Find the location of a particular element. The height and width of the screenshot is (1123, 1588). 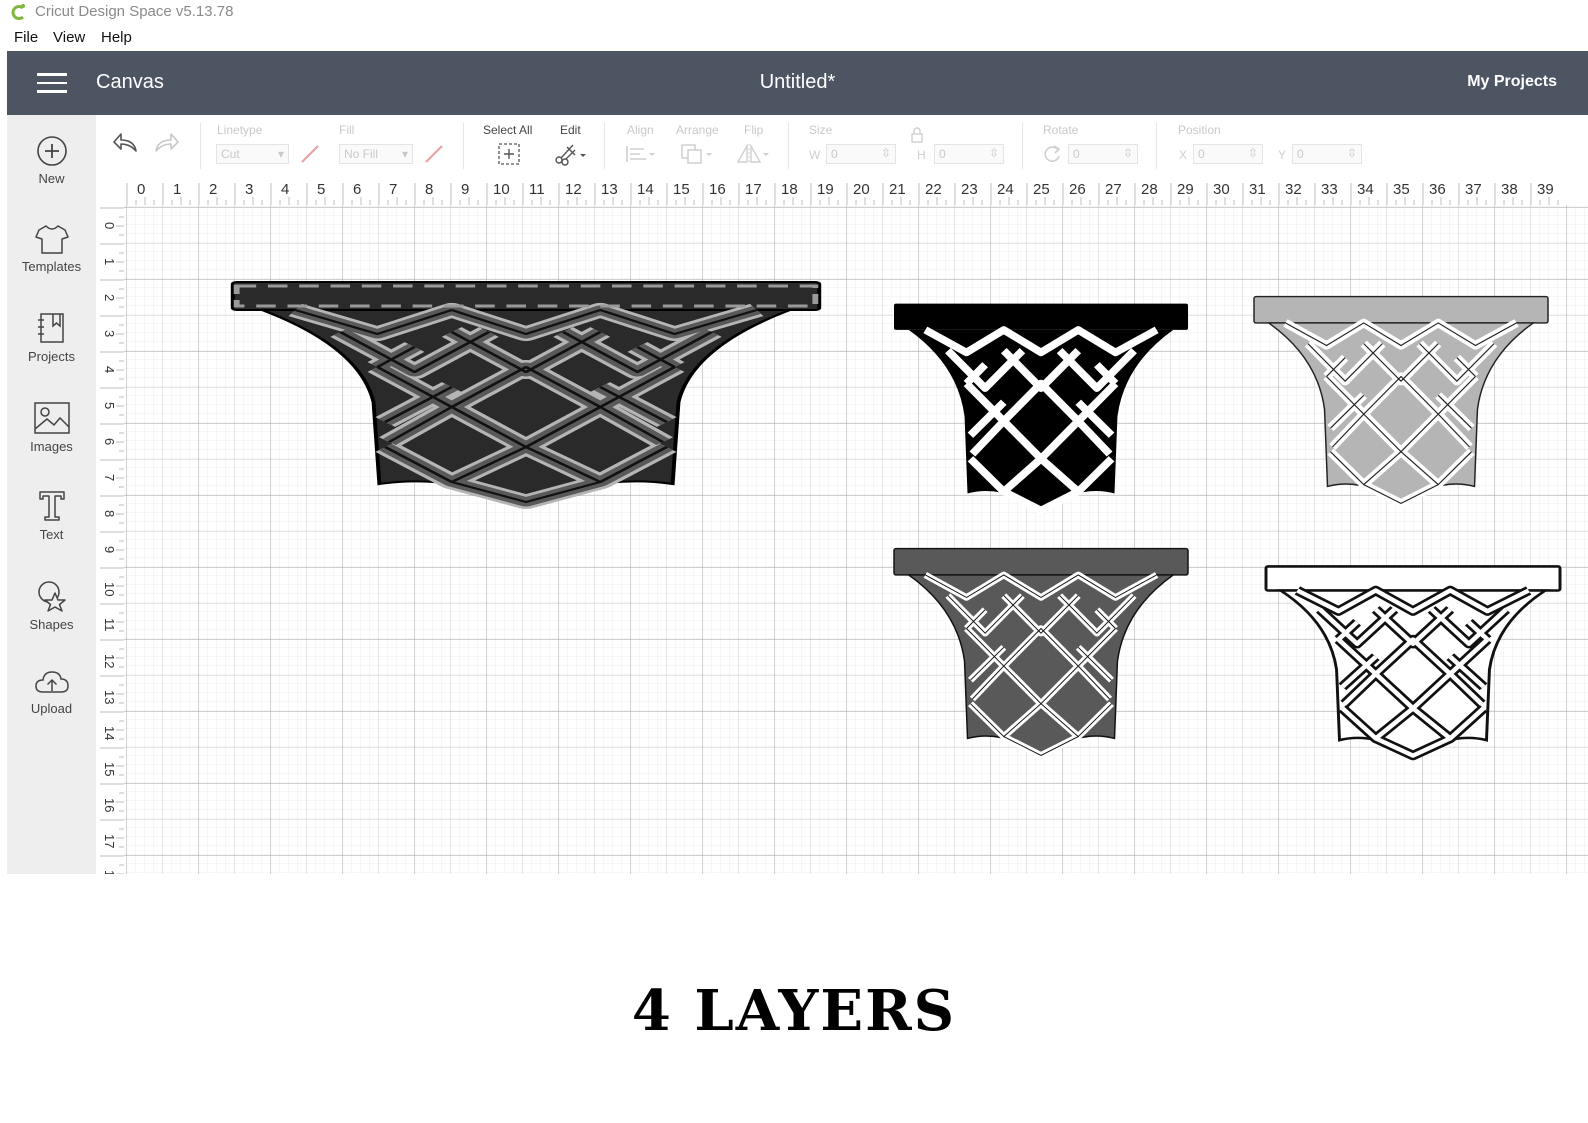

flip-icon is located at coordinates (754, 154).